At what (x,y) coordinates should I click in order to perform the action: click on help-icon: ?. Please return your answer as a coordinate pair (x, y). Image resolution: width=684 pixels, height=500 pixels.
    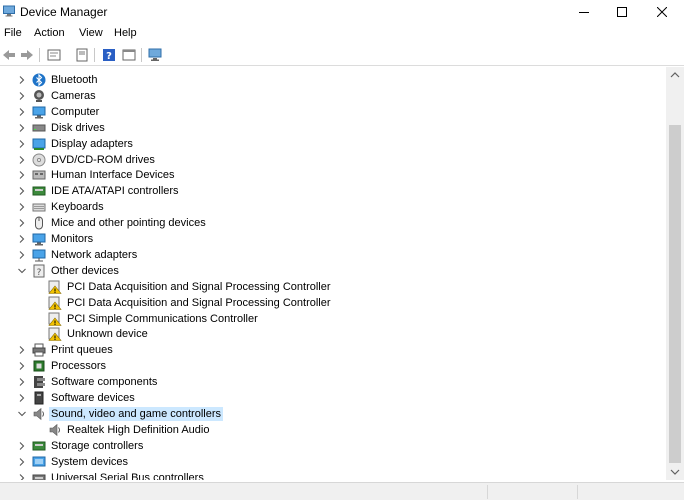
    Looking at the image, I should click on (109, 55).